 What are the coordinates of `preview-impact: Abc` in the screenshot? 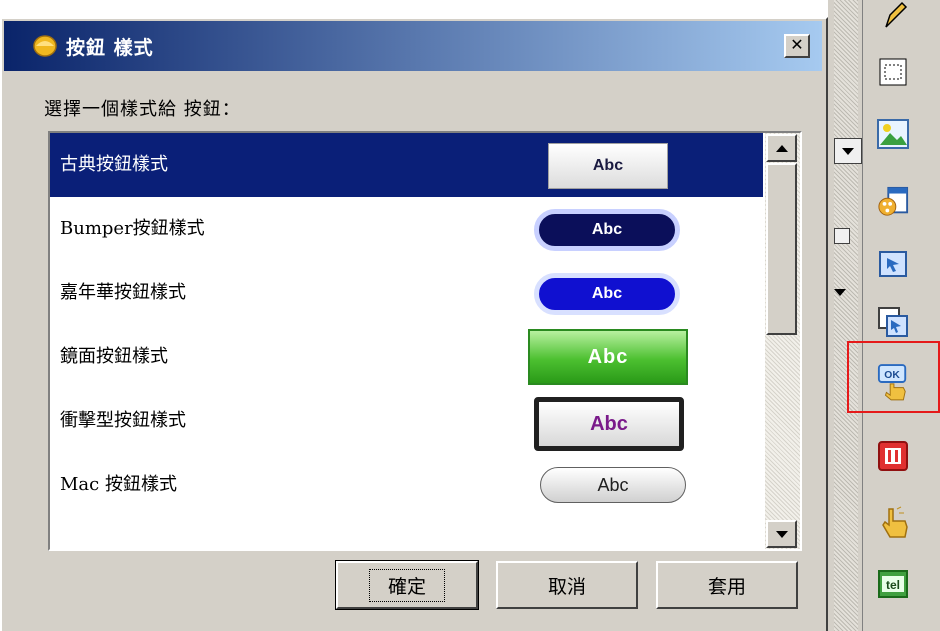 It's located at (609, 424).